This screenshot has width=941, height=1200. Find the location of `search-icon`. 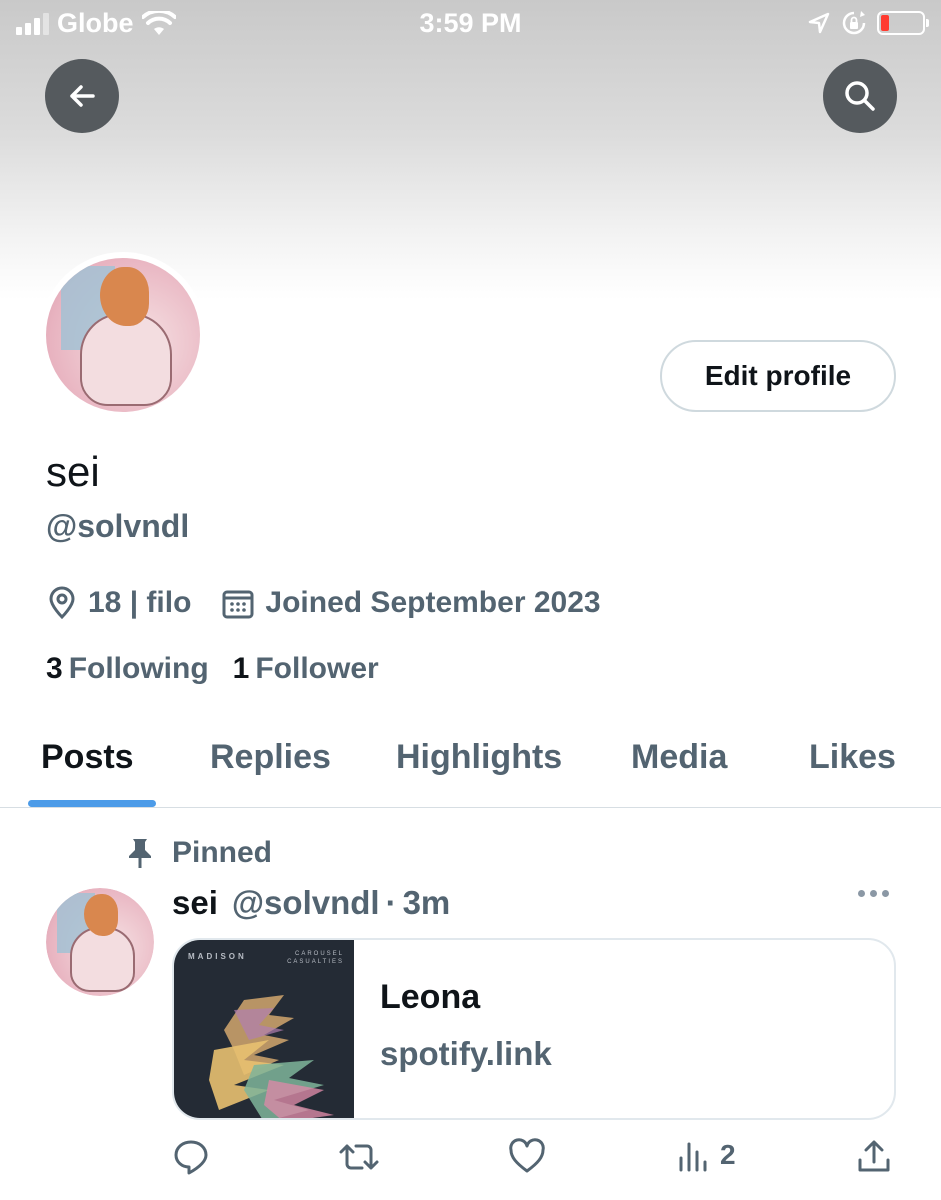

search-icon is located at coordinates (860, 96).